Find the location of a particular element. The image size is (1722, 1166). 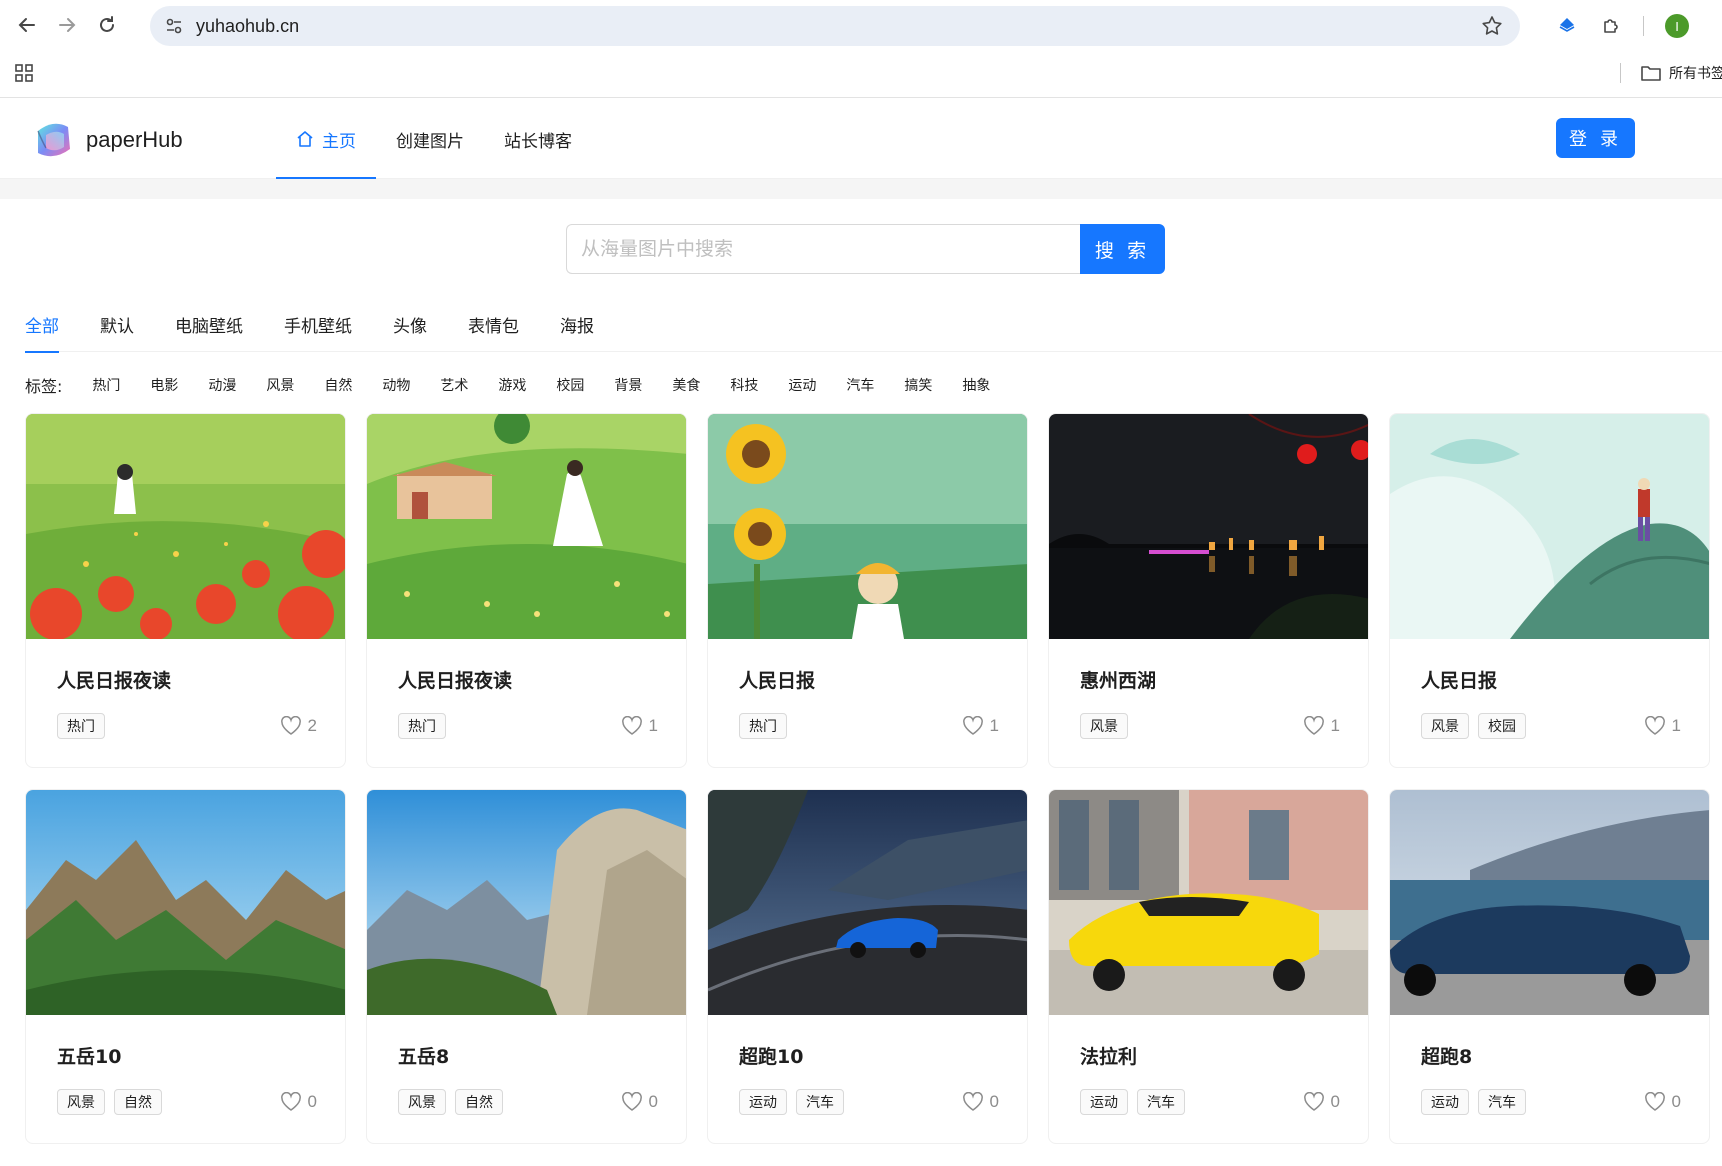

extension-icon is located at coordinates (1567, 26).